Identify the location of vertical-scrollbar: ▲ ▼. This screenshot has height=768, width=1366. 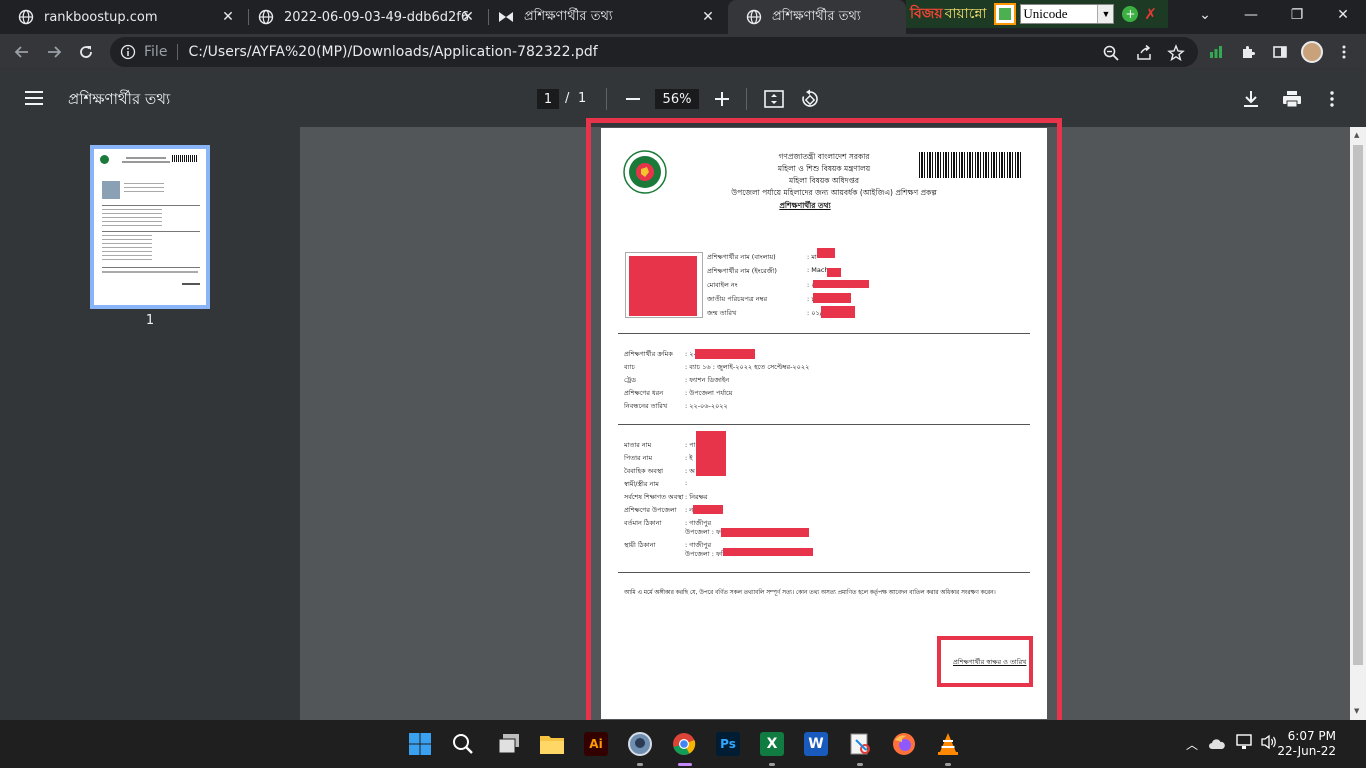
(1358, 423).